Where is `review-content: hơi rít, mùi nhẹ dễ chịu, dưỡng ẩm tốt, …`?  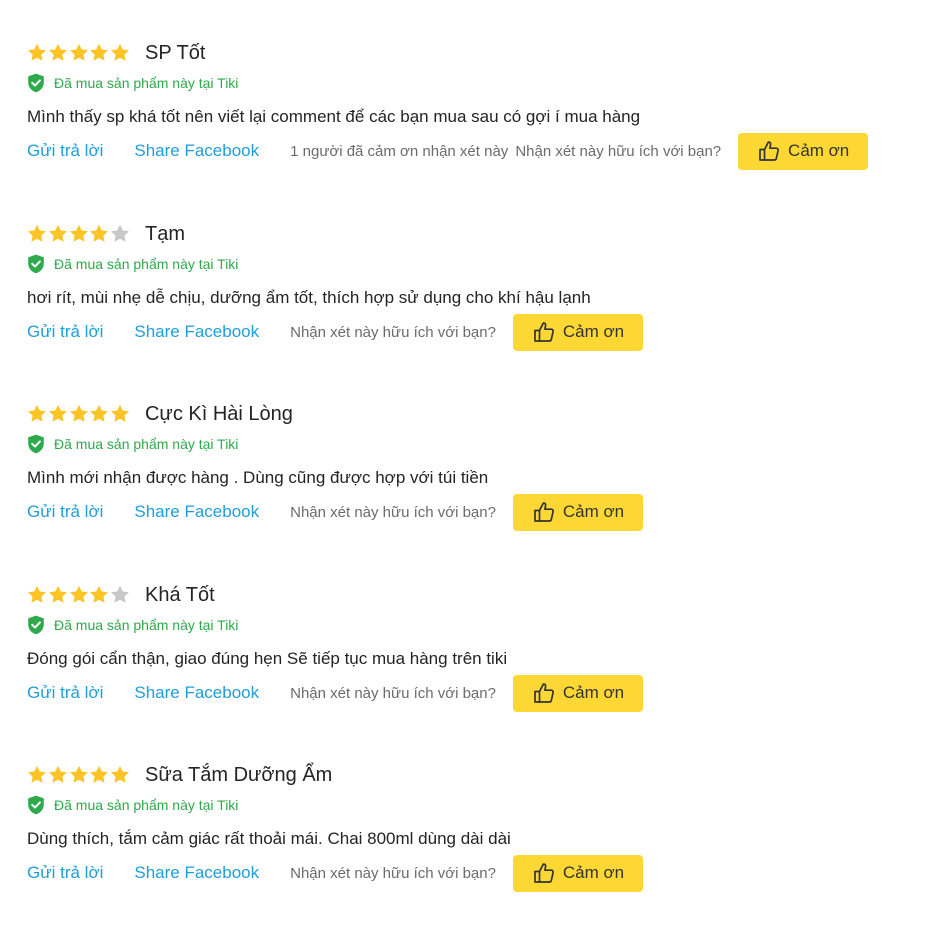 review-content: hơi rít, mùi nhẹ dễ chịu, dưỡng ẩm tốt, … is located at coordinates (309, 297).